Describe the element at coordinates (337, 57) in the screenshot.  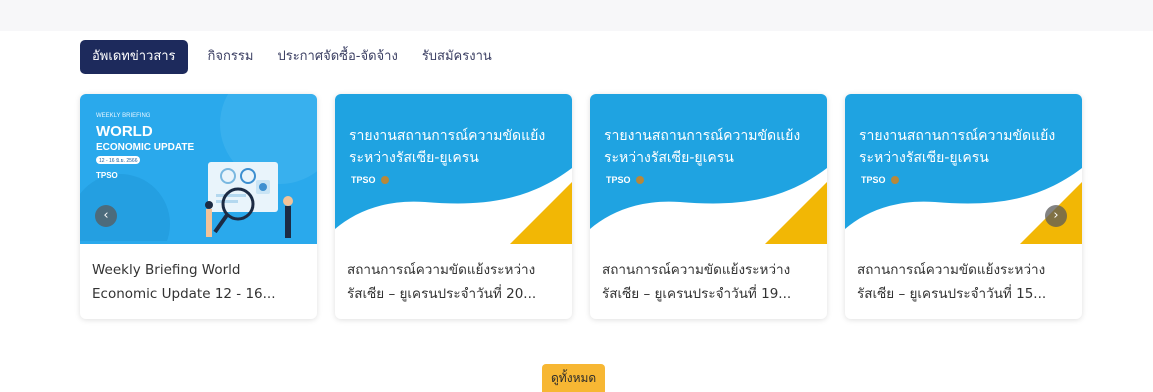
I see `tab-procurement: ประกาศจัดซื้อ-จัดจ้าง` at that location.